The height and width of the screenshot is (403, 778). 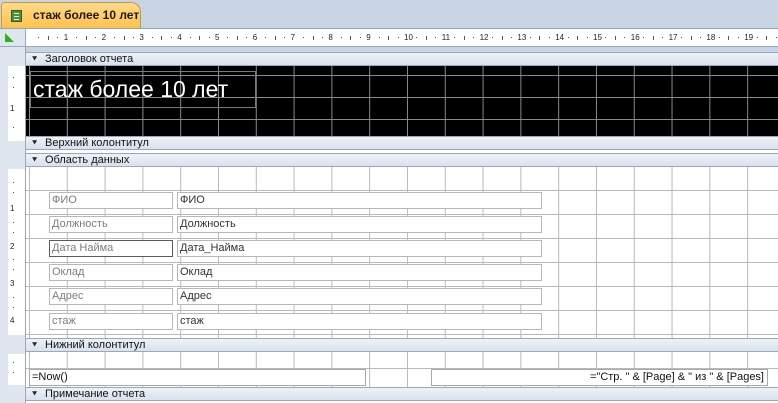 What do you see at coordinates (402, 38) in the screenshot?
I see `horizontal-ruler: 1 2 3 4 5 6 7 8 9 10 11 12 13 14 15 16 17 18 19` at bounding box center [402, 38].